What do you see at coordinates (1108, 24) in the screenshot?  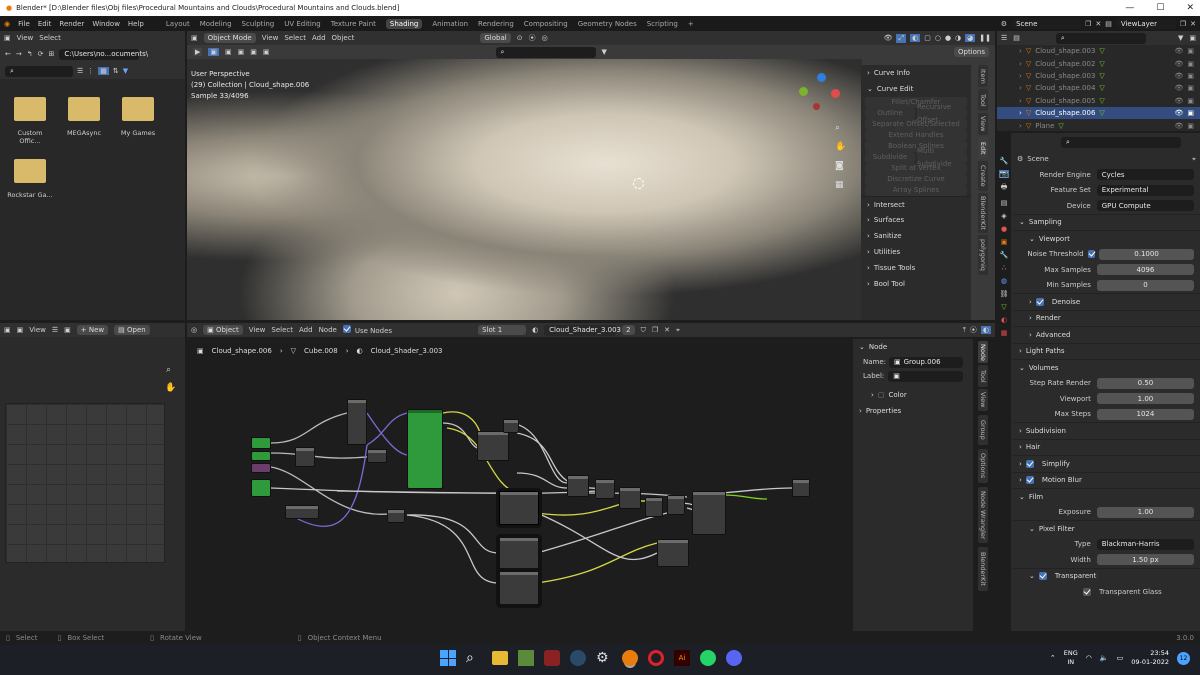 I see `view-layer-icon: ▤` at bounding box center [1108, 24].